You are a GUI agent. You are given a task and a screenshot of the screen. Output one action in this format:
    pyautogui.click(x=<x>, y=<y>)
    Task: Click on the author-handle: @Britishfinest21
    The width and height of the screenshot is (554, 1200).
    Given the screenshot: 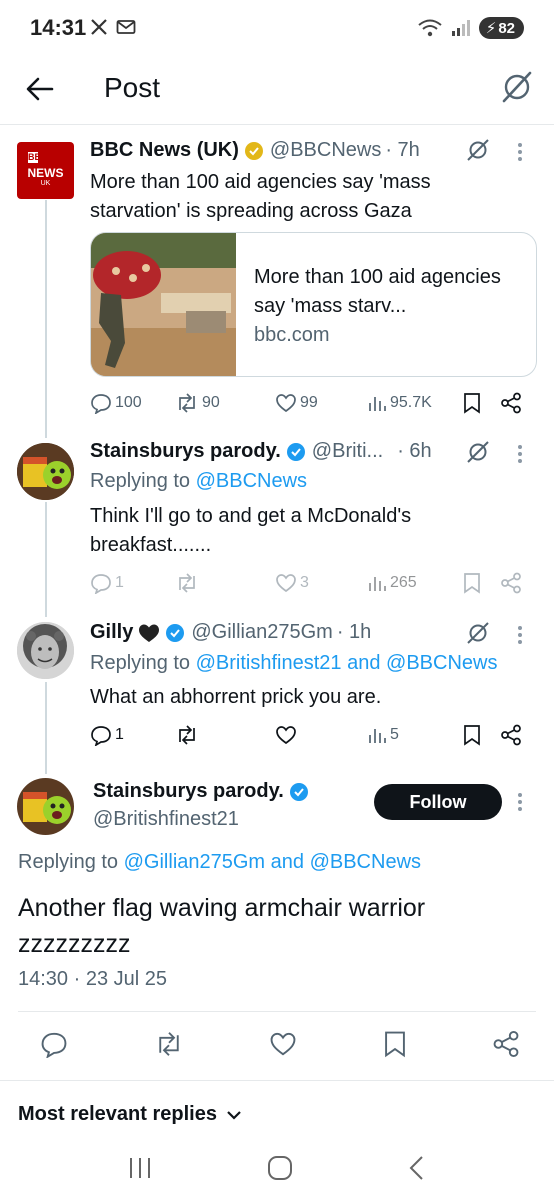 What is the action you would take?
    pyautogui.click(x=166, y=819)
    